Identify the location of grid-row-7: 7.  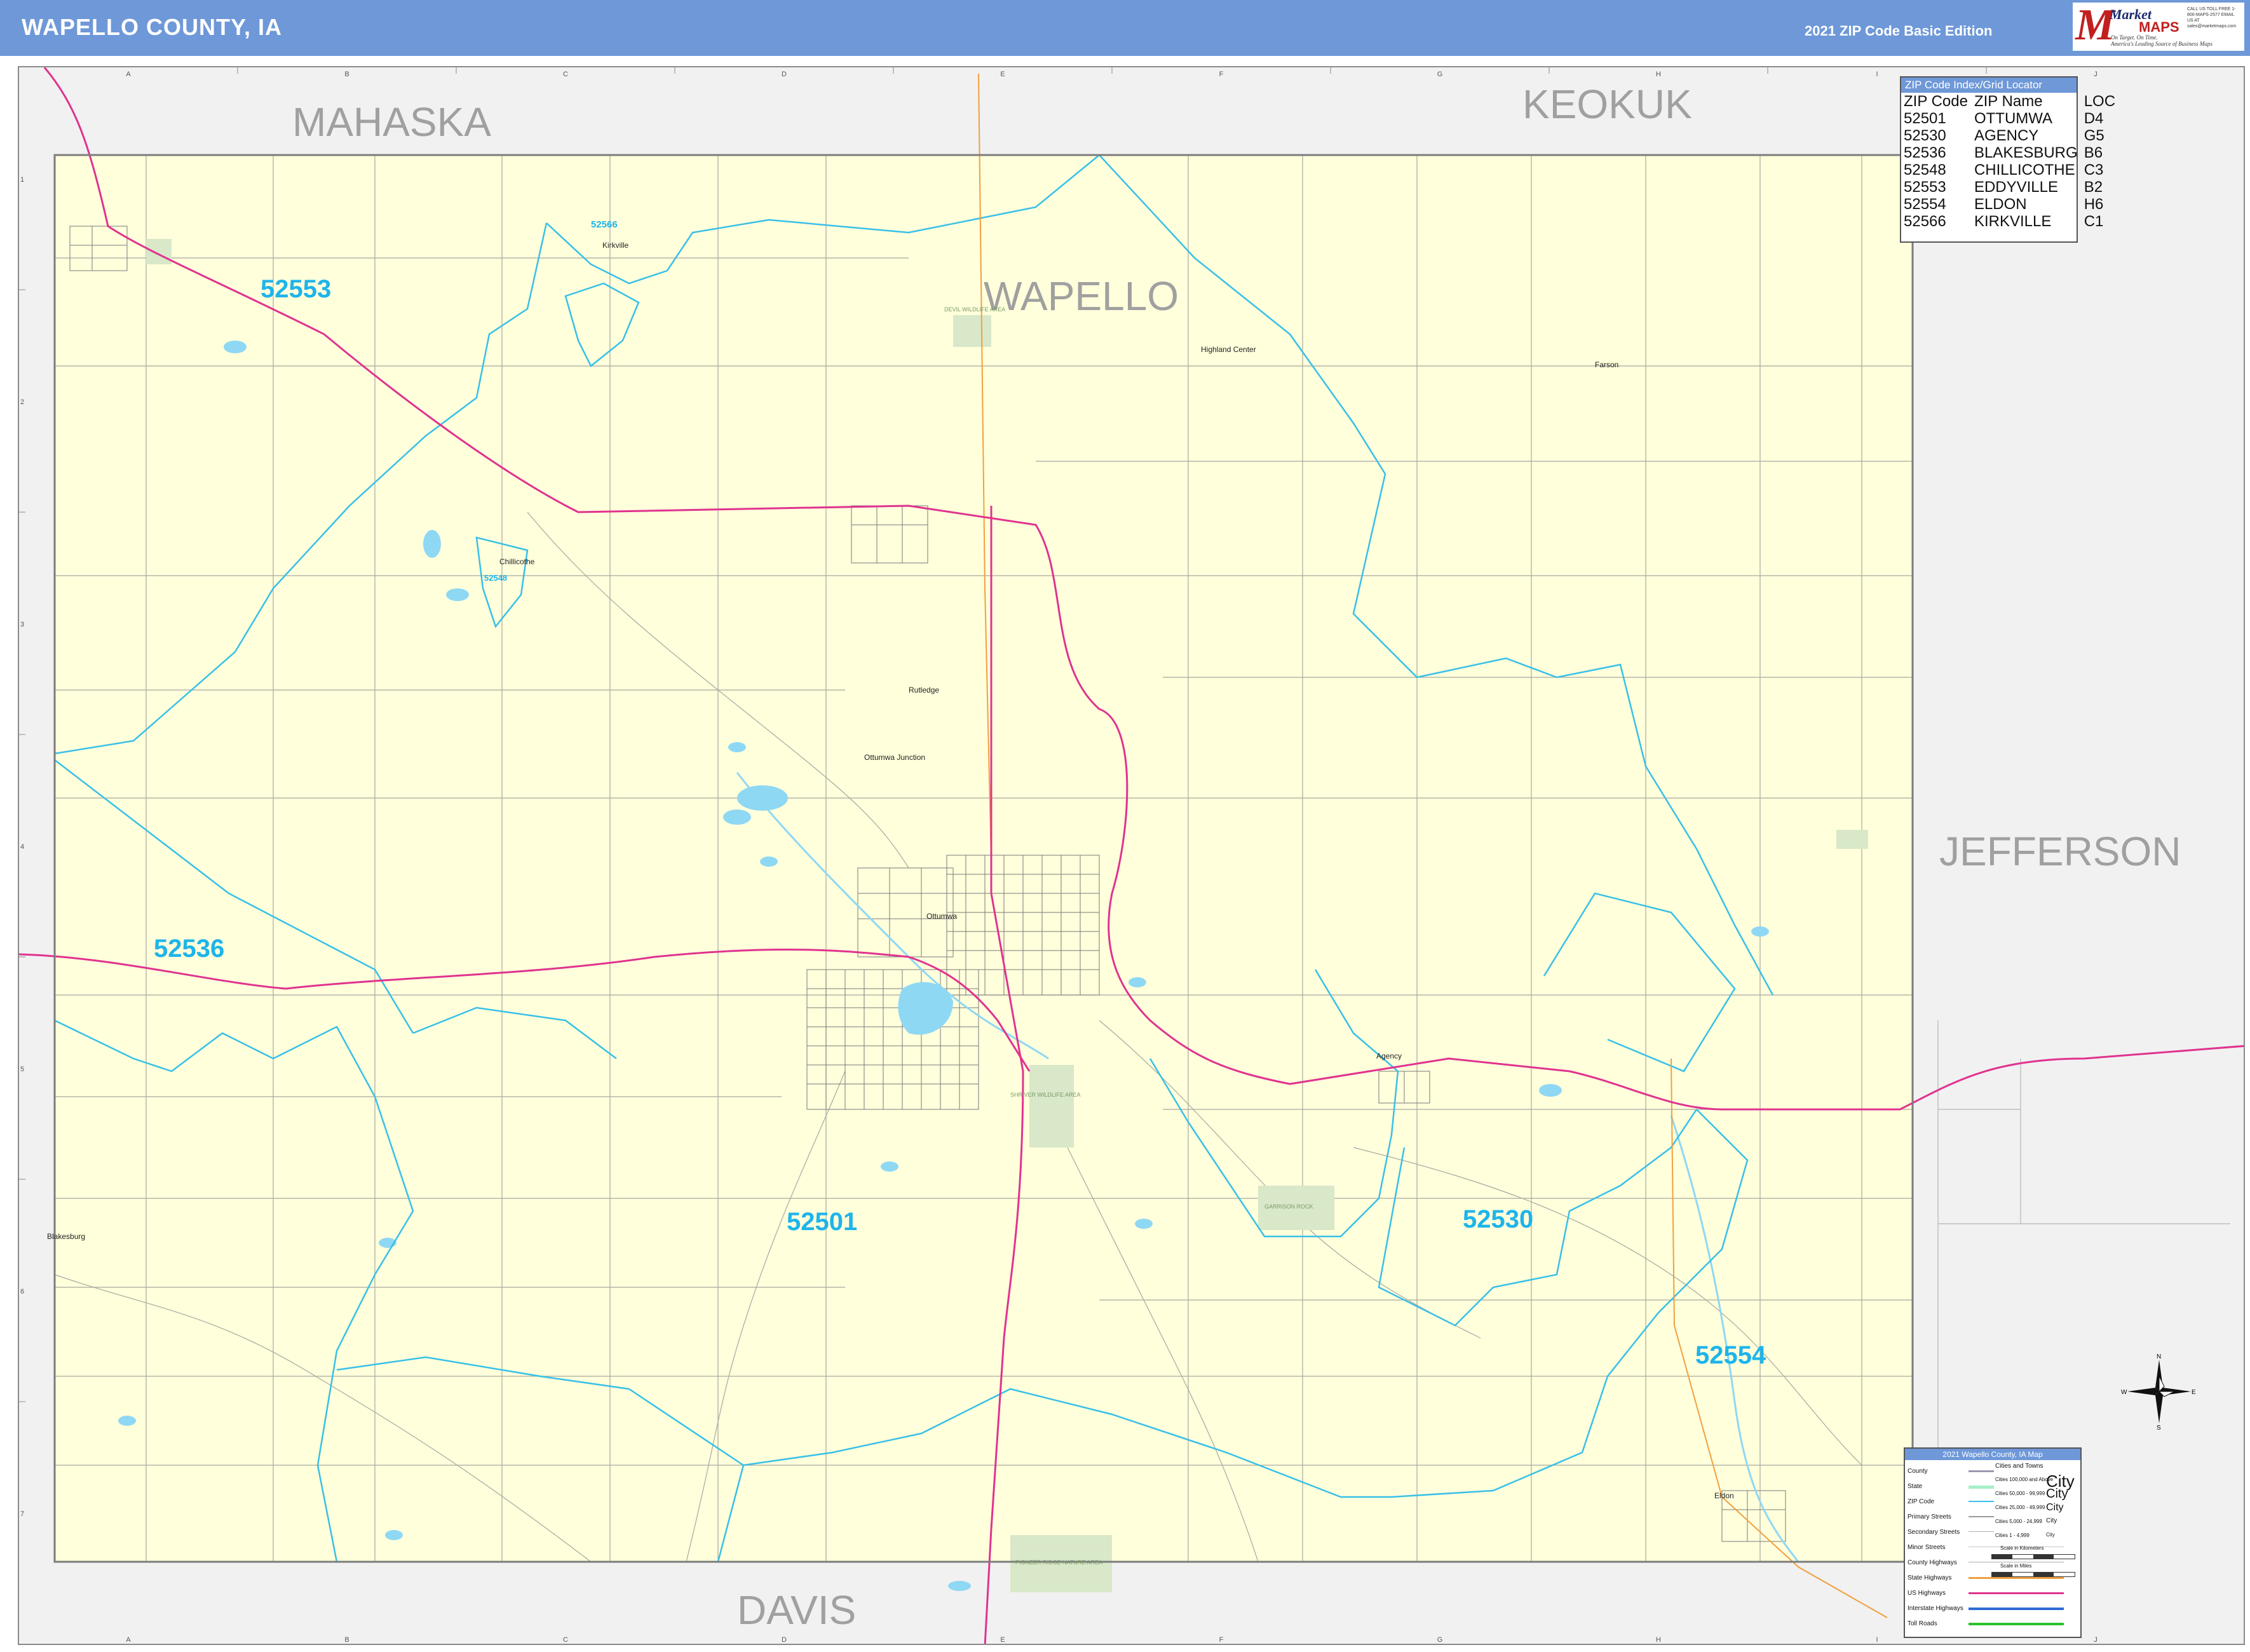
(22, 1514).